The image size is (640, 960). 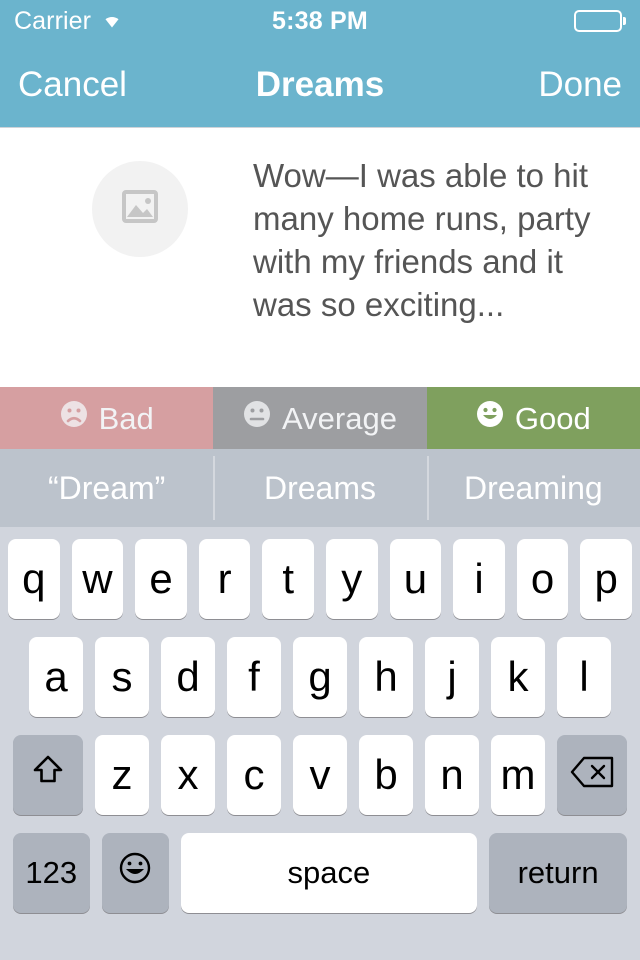 What do you see at coordinates (320, 21) in the screenshot?
I see `status-bar: Carrier 5:38 PM` at bounding box center [320, 21].